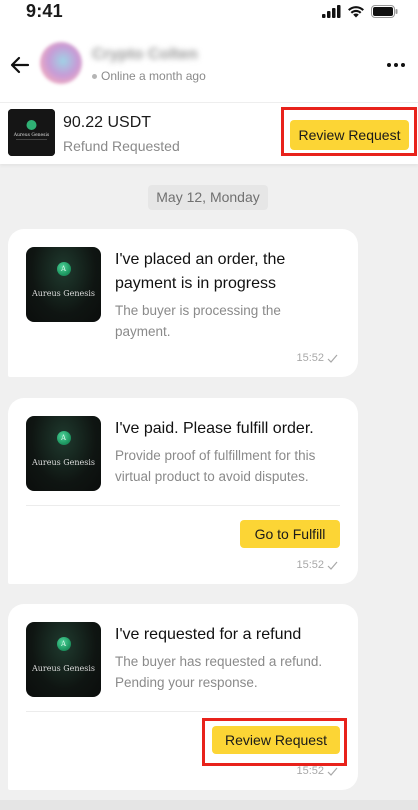 The width and height of the screenshot is (418, 810). What do you see at coordinates (209, 805) in the screenshot?
I see `bottom-strip` at bounding box center [209, 805].